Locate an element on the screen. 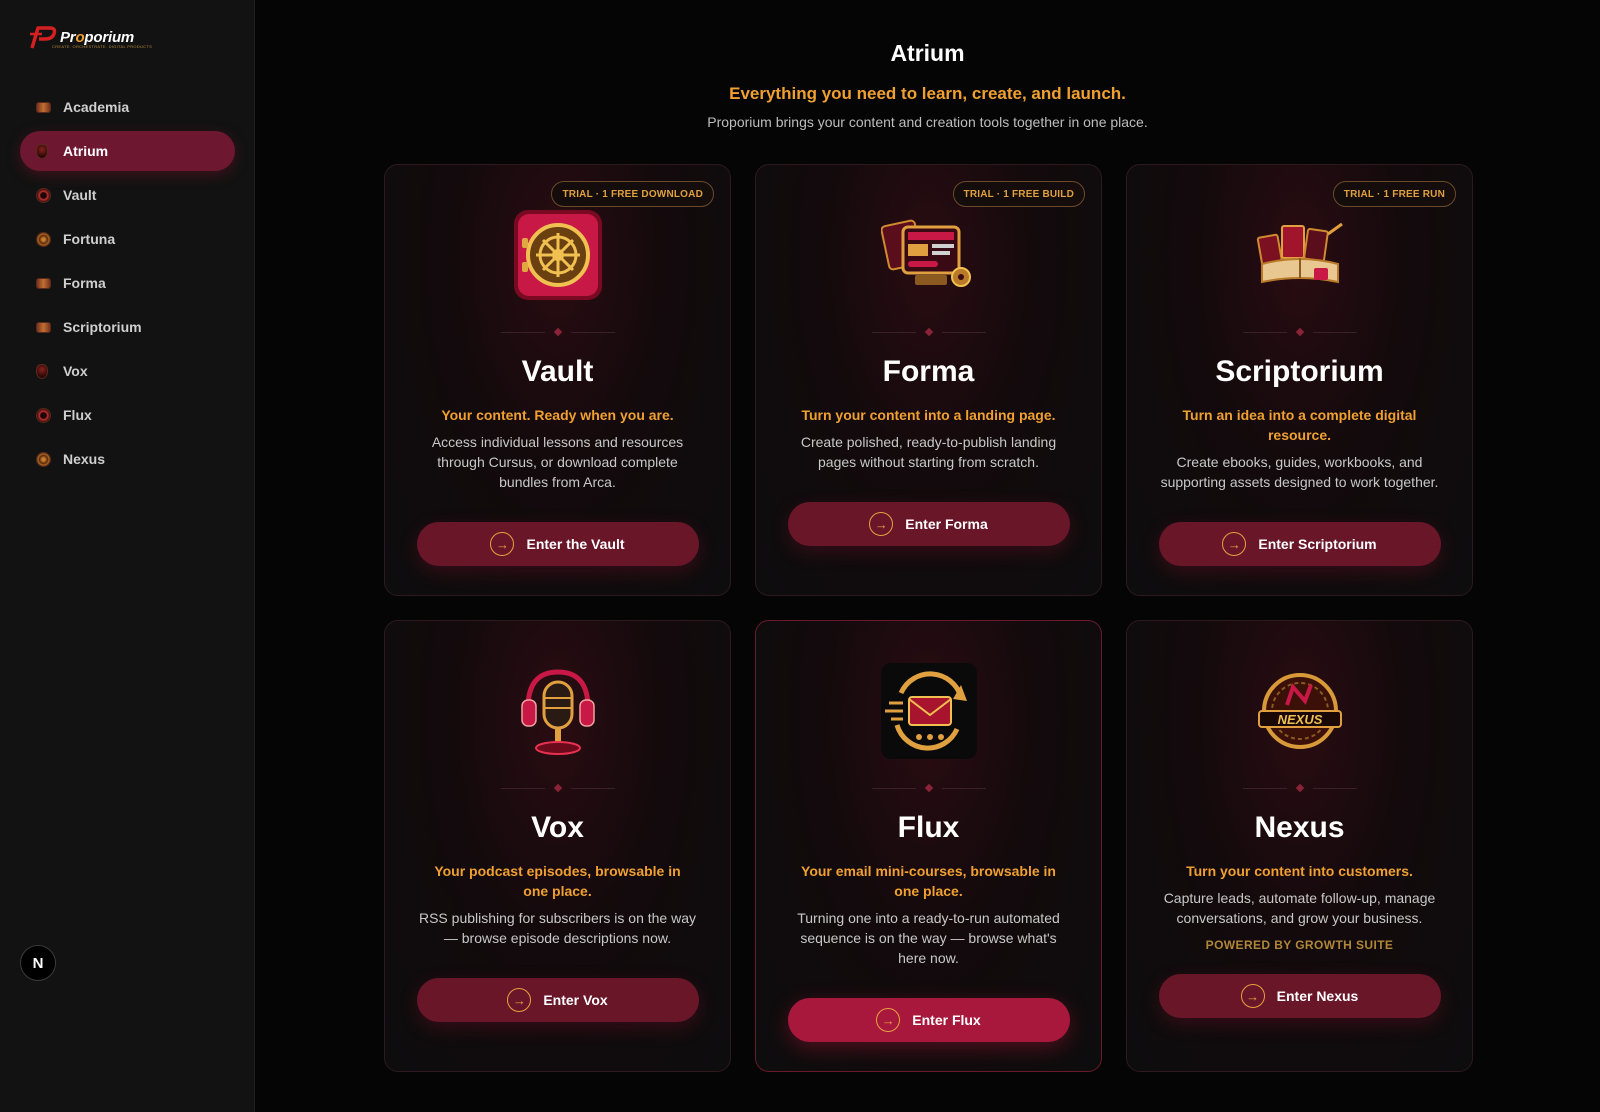 This screenshot has height=1112, width=1600. enter-scriptorium-button: → Enter Scriptorium is located at coordinates (1299, 544).